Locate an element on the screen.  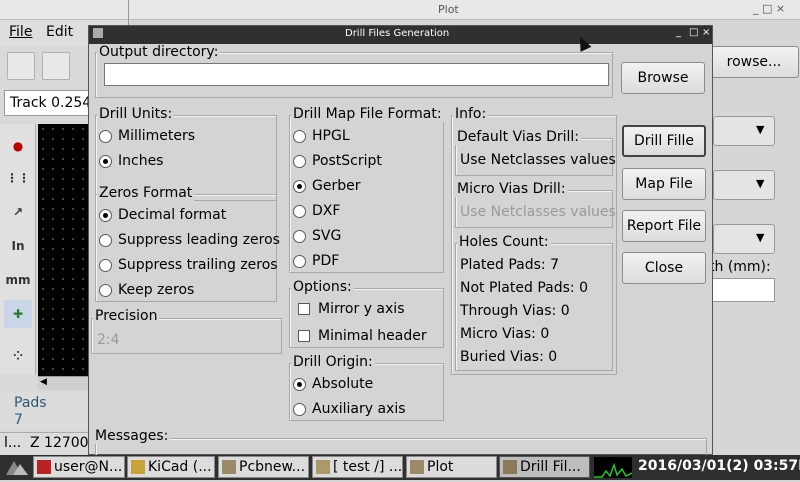
report-file-button: Report File is located at coordinates (664, 226).